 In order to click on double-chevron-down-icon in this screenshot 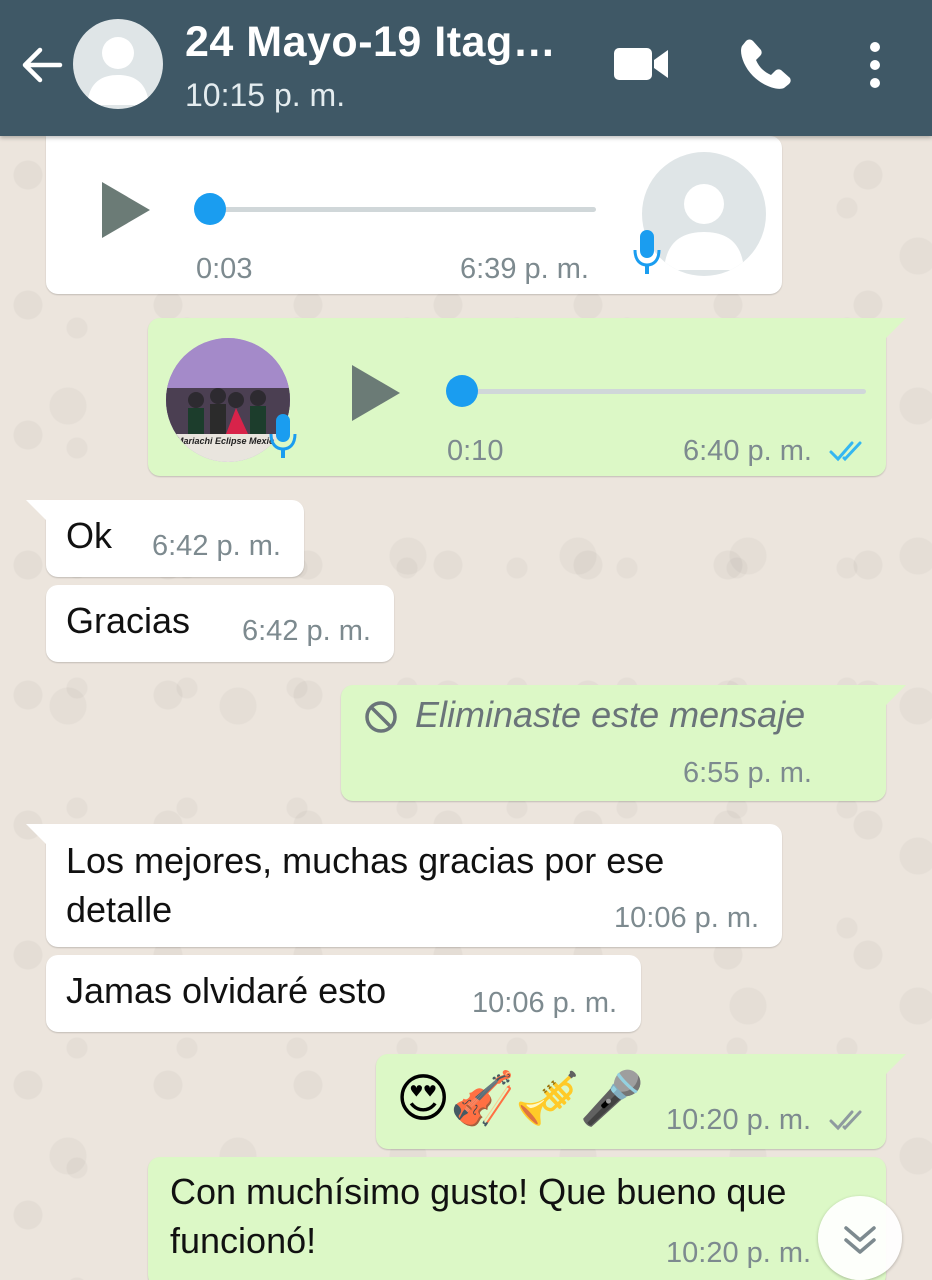, I will do `click(860, 1240)`.